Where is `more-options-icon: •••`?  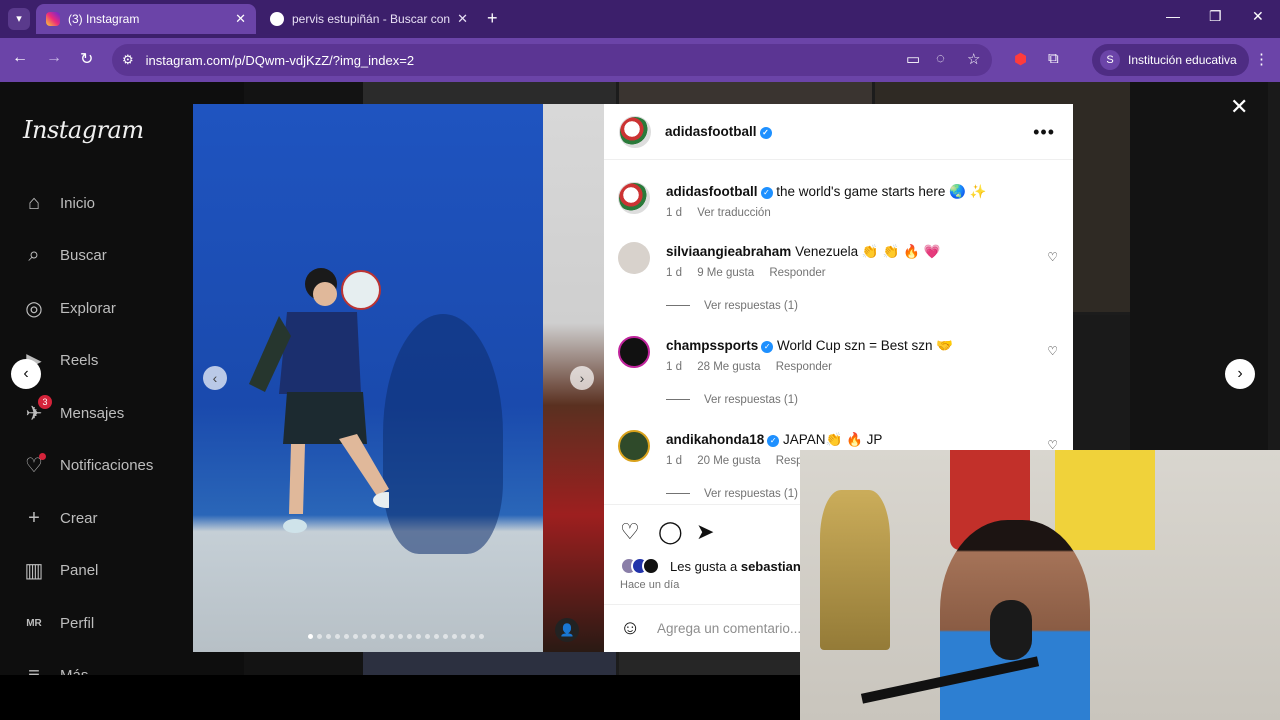 more-options-icon: ••• is located at coordinates (1044, 132).